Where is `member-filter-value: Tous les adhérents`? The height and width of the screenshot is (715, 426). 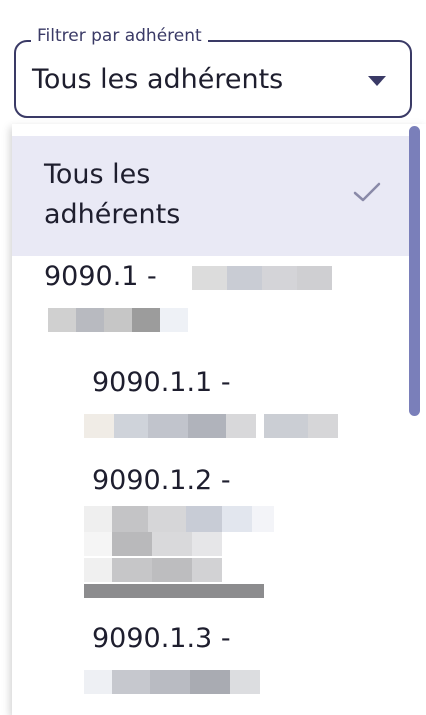
member-filter-value: Tous les adhérents is located at coordinates (157, 80).